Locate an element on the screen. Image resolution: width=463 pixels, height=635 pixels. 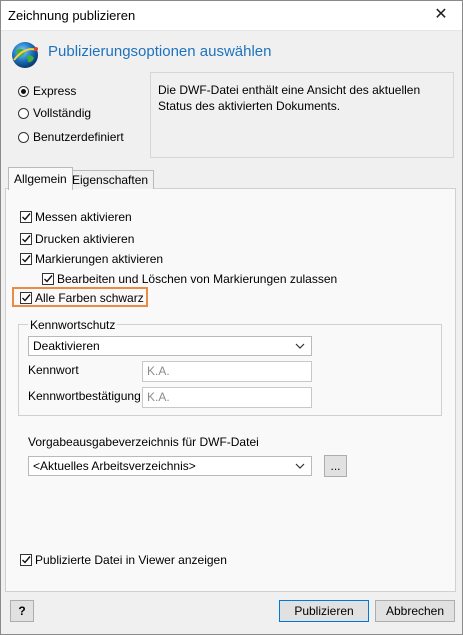
output-dir-value: <Aktuelles Arbeitsverzeichnis> is located at coordinates (114, 466).